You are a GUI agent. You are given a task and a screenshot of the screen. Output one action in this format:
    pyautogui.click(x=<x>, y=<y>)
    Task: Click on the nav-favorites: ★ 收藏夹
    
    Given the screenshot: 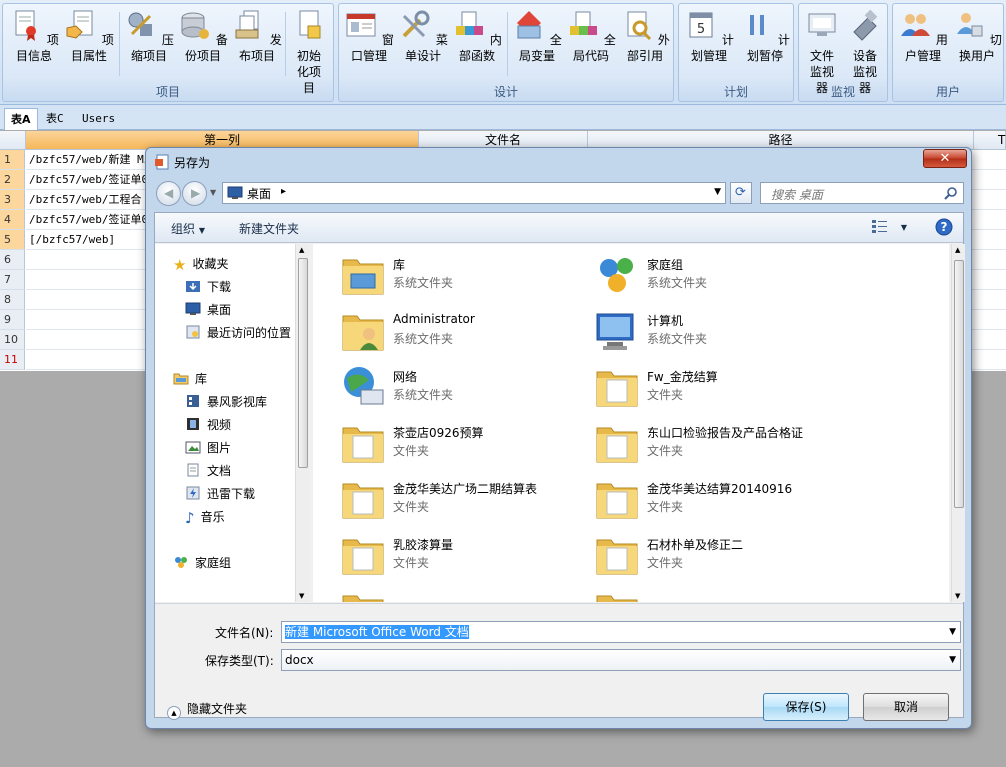 What is the action you would take?
    pyautogui.click(x=200, y=264)
    